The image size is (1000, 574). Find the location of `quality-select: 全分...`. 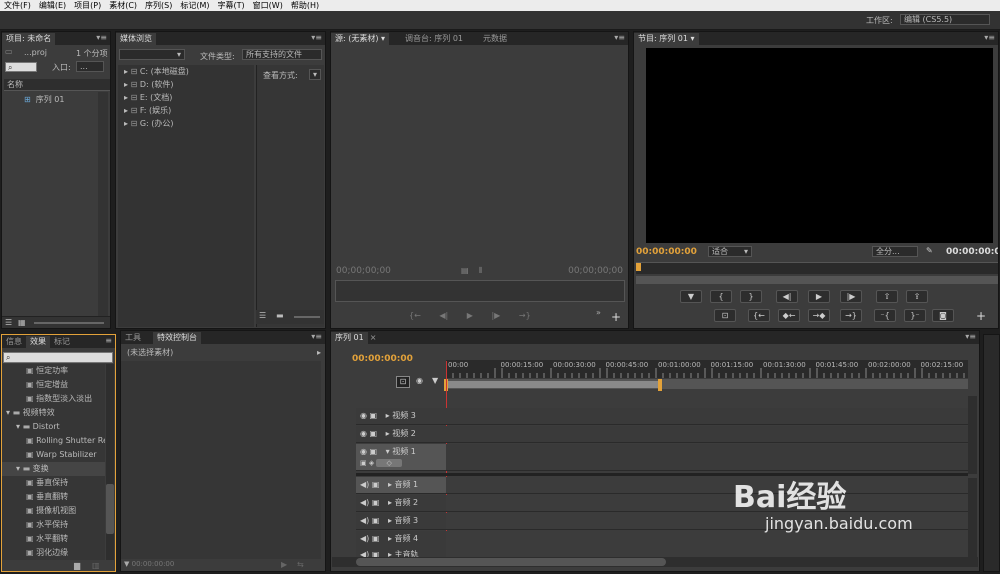

quality-select: 全分... is located at coordinates (895, 251).